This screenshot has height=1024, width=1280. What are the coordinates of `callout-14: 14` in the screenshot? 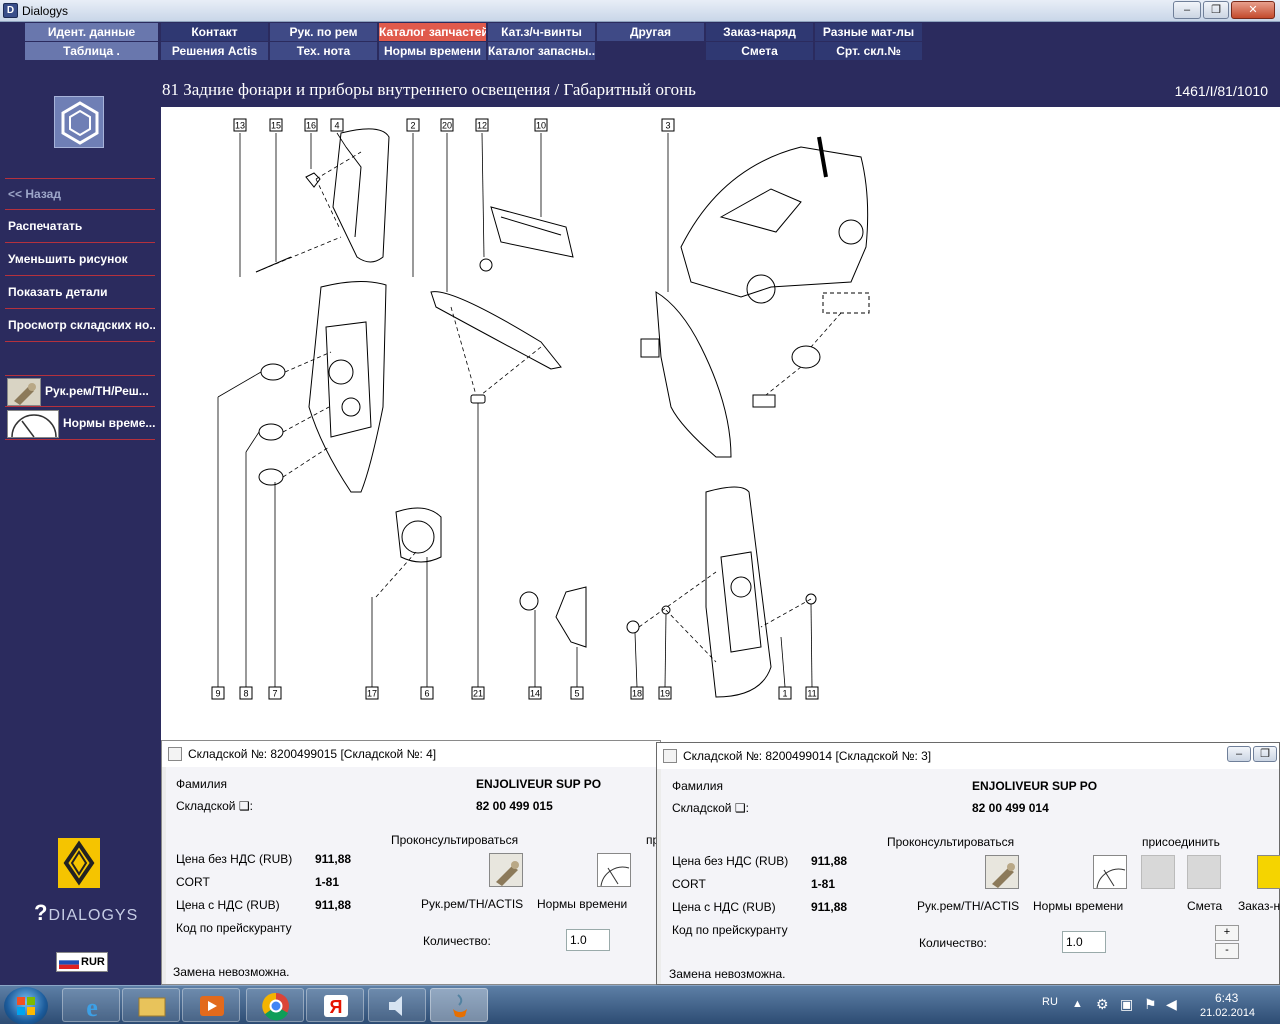 It's located at (535, 693).